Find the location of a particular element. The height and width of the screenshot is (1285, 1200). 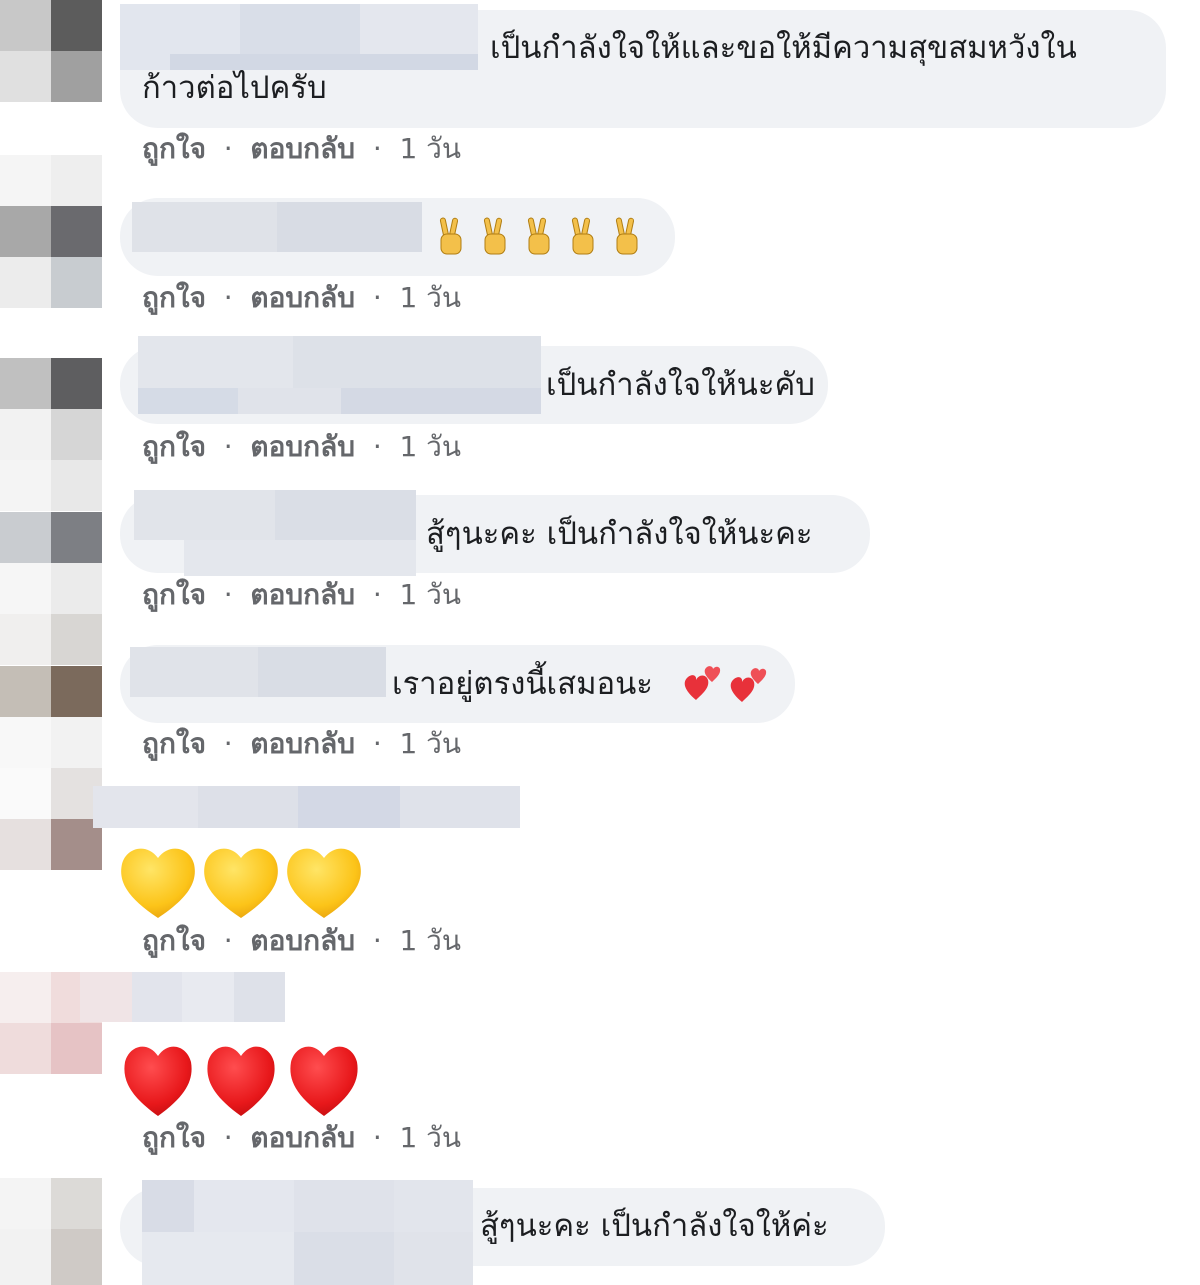

emoji-row is located at coordinates (542, 236).